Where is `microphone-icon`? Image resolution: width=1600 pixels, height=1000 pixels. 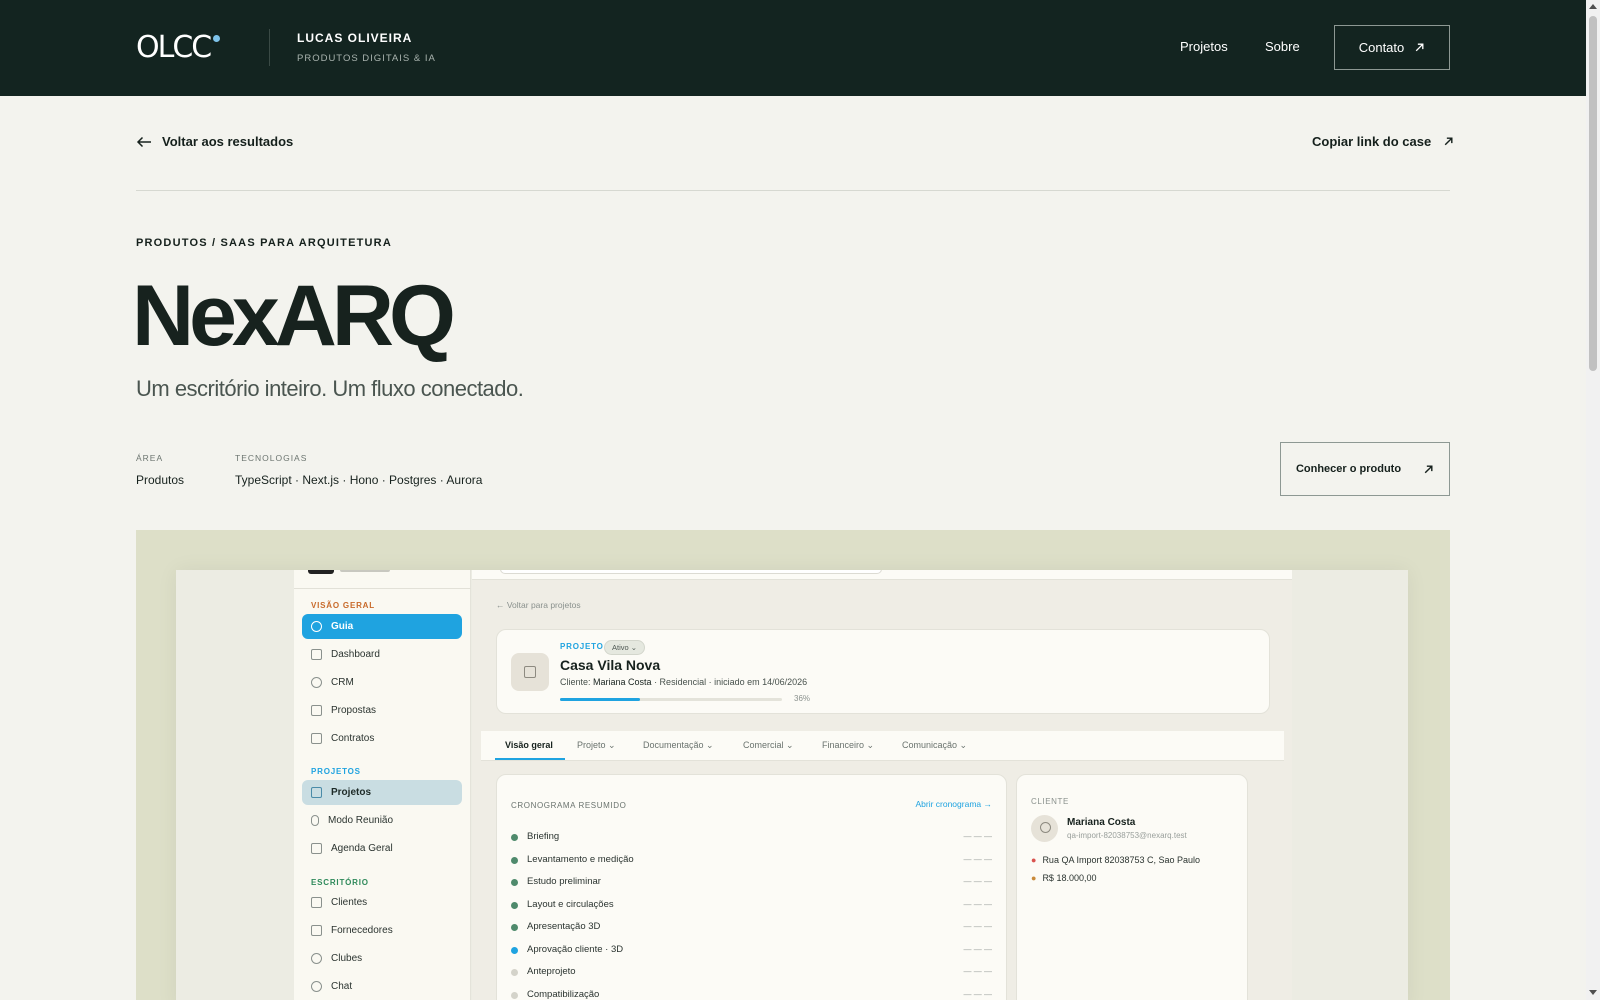
microphone-icon is located at coordinates (315, 820).